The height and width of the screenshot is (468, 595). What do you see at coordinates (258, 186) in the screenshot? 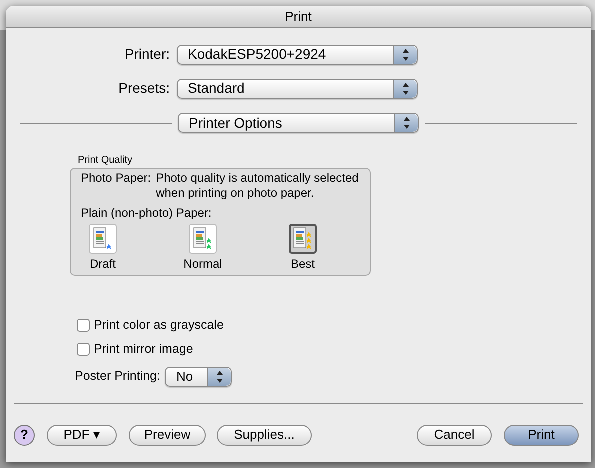
I see `description-text: Photo quality is automatically selected when printing on photo paper.` at bounding box center [258, 186].